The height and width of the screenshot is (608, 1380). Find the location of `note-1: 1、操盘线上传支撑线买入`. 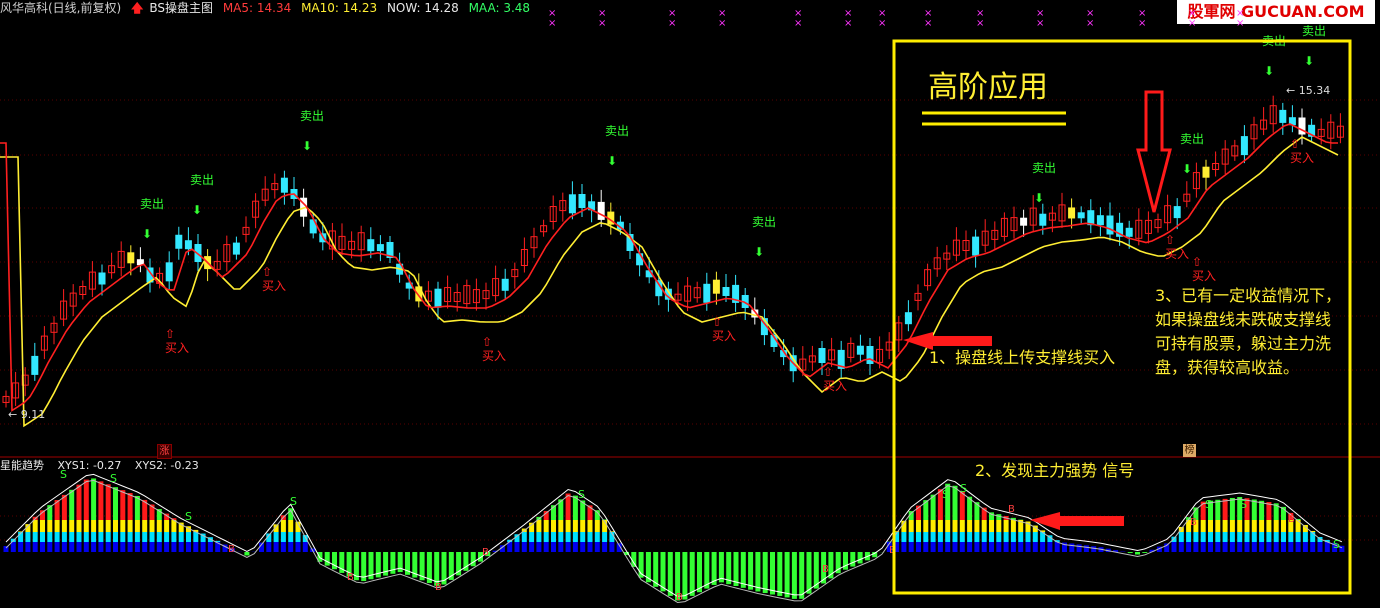

note-1: 1、操盘线上传支撑线买入 is located at coordinates (1022, 357).